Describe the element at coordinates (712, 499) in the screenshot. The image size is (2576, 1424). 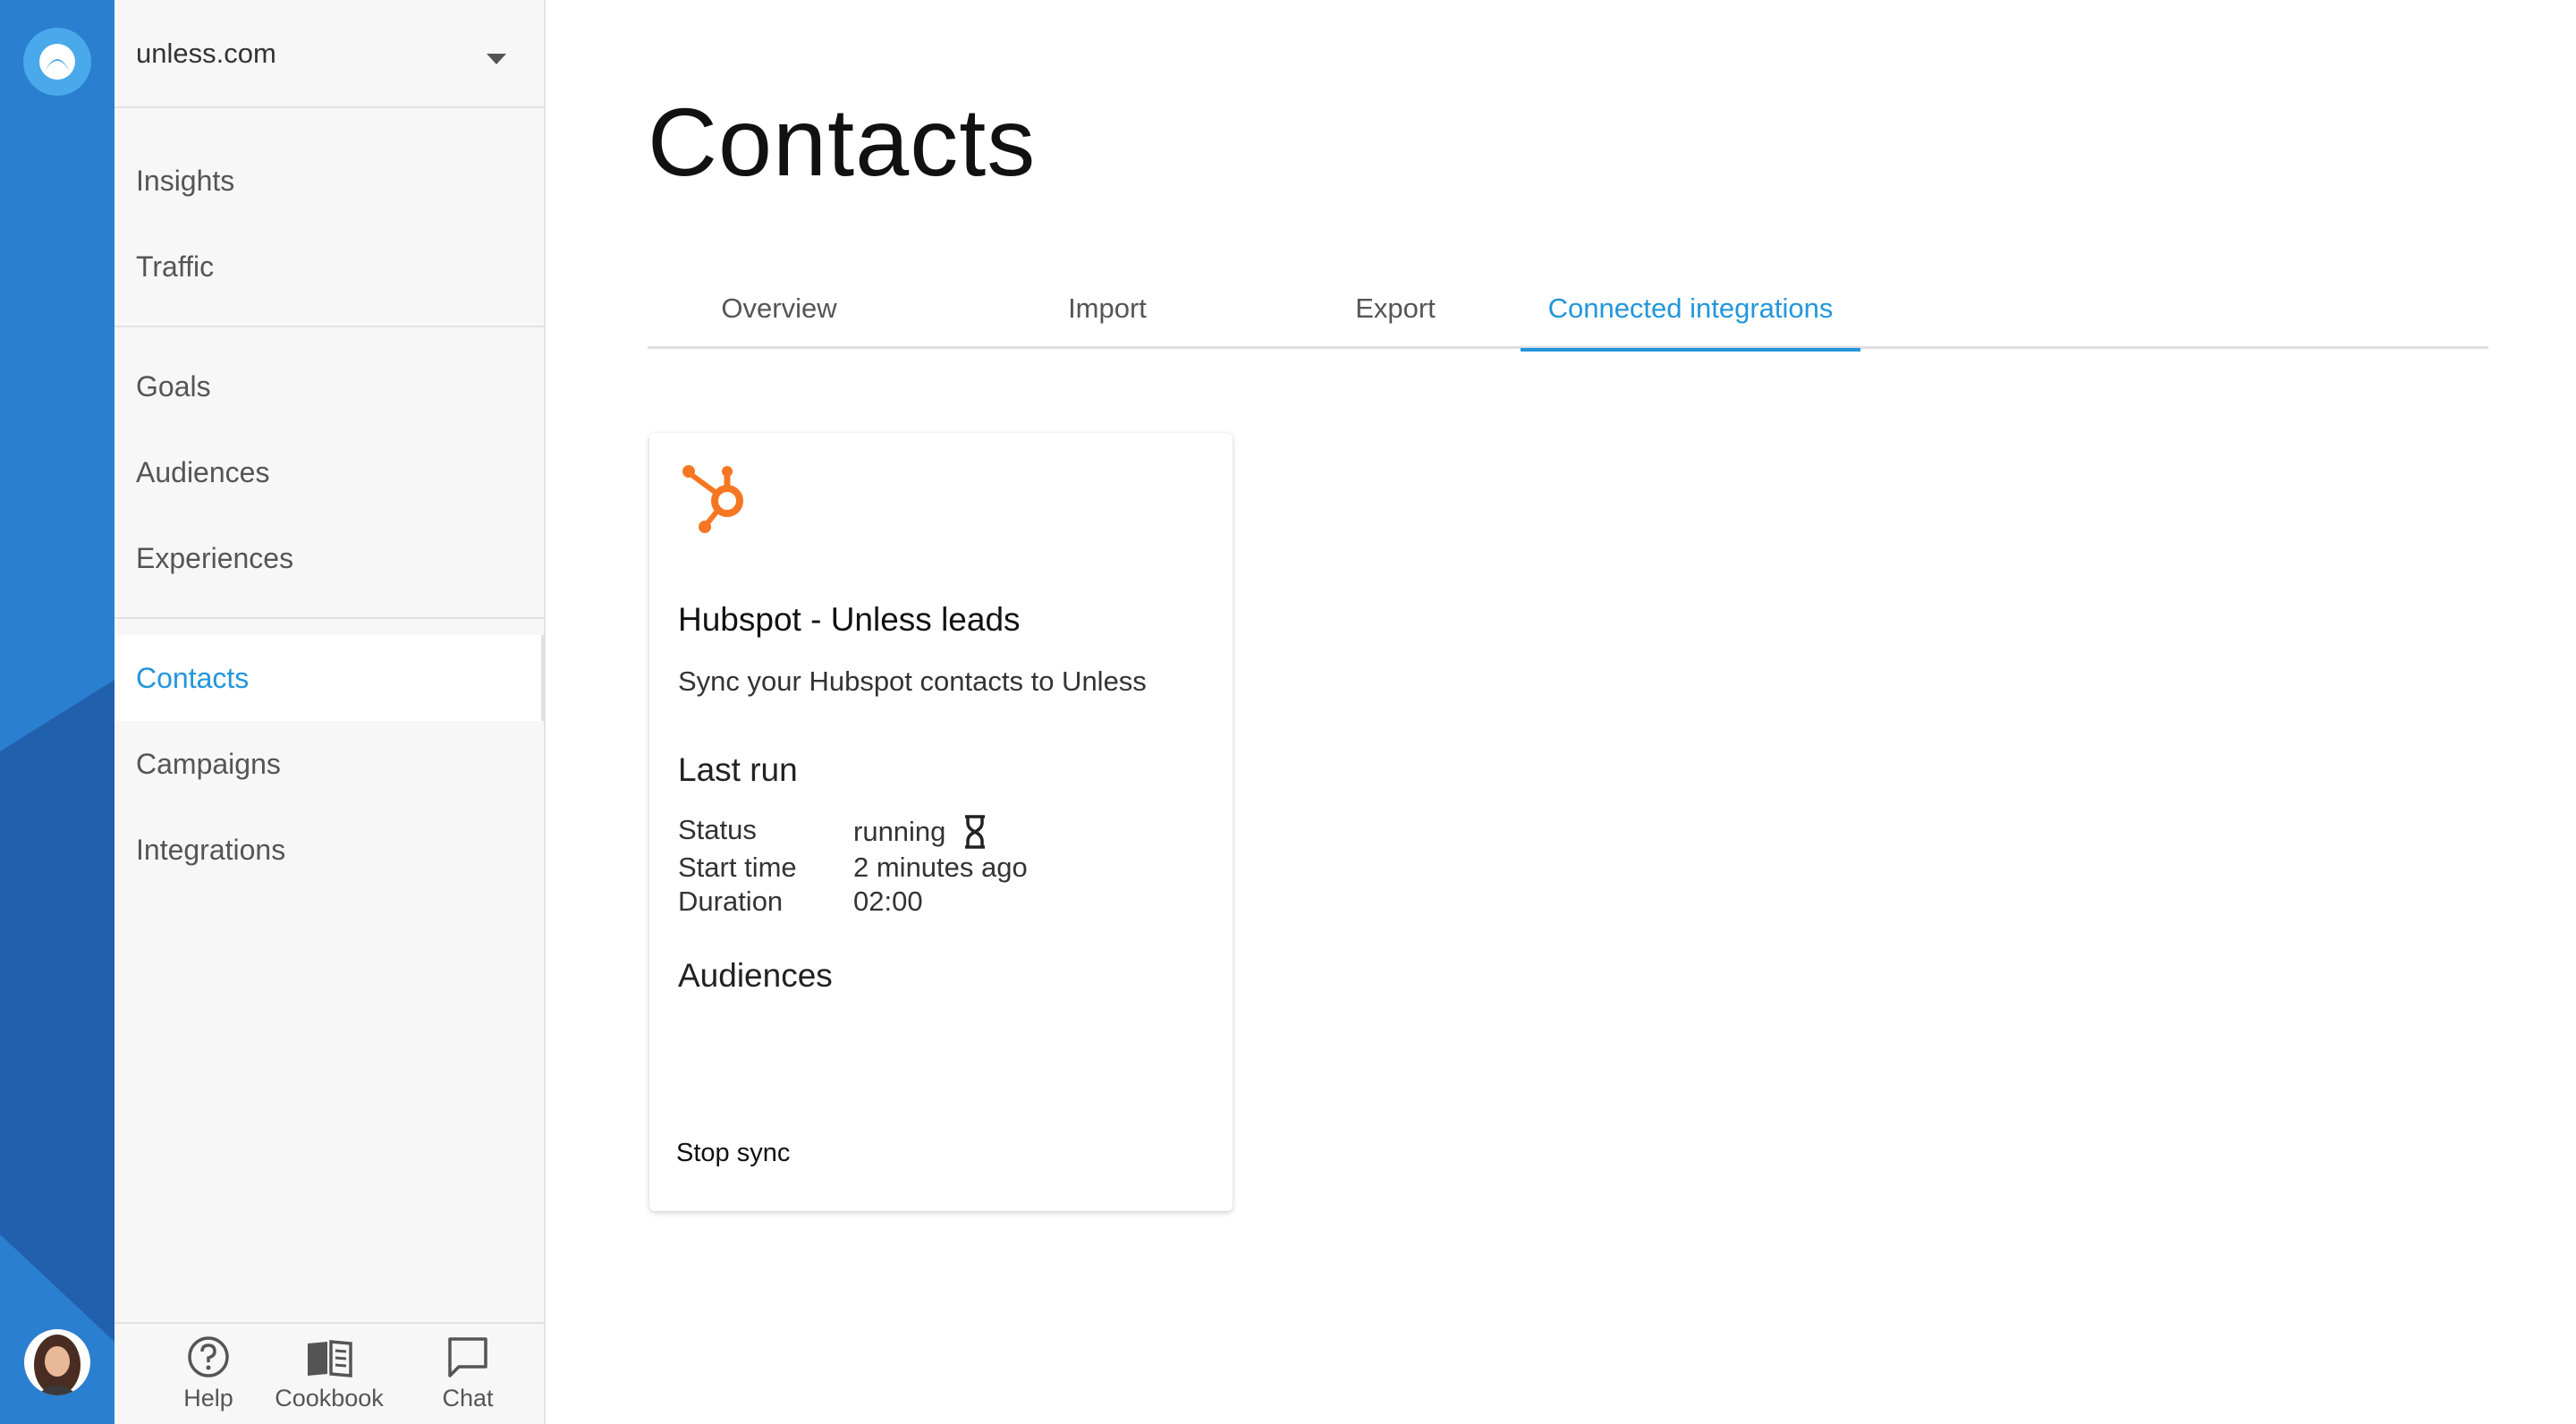
I see `hubspot-icon` at that location.